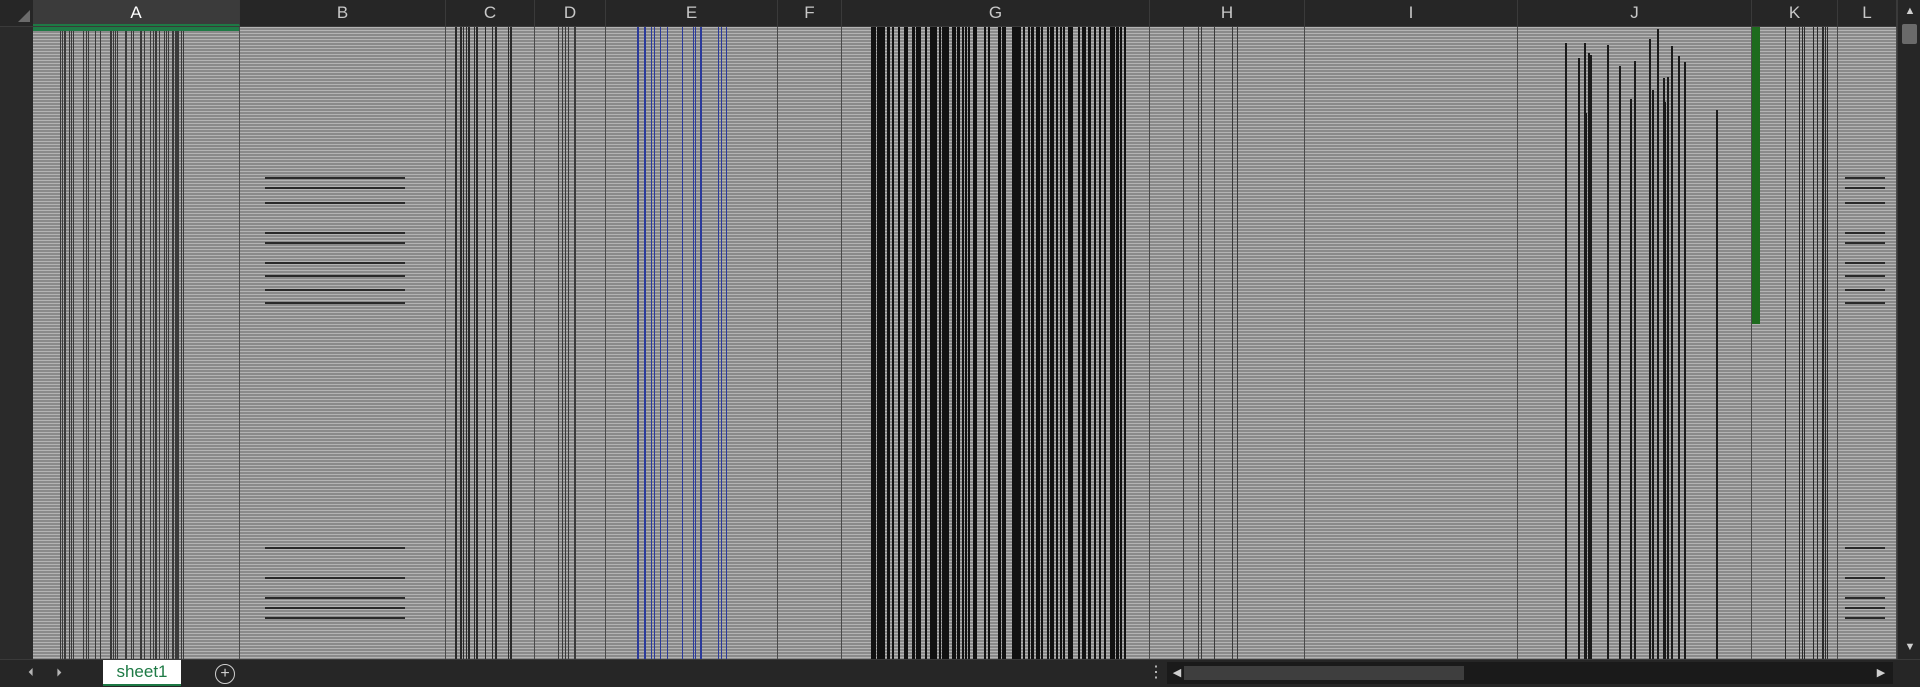 The width and height of the screenshot is (1920, 687). I want to click on plus-circle-icon: +, so click(225, 673).